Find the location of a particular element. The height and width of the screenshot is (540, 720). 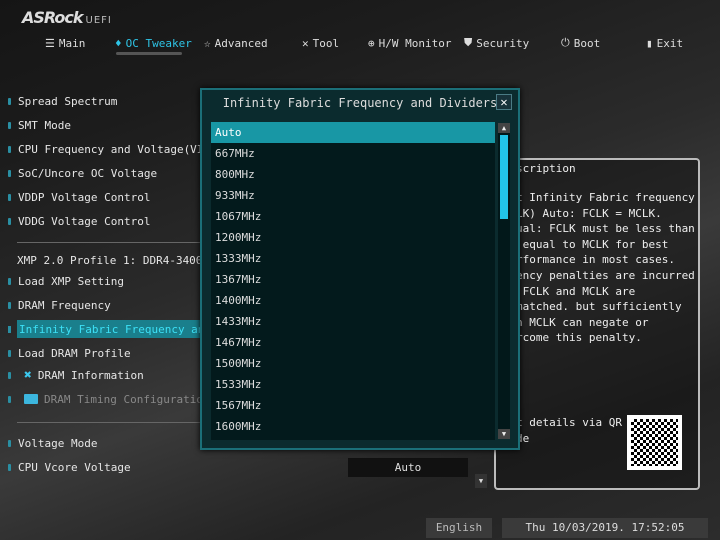

tab-boot: ⏻ Boot is located at coordinates (580, 43).